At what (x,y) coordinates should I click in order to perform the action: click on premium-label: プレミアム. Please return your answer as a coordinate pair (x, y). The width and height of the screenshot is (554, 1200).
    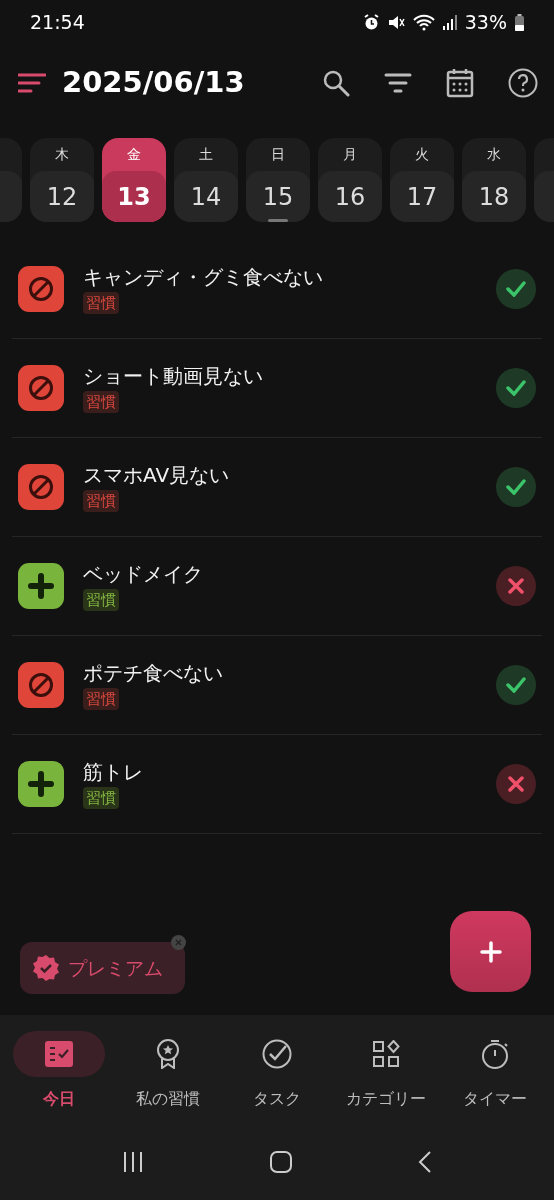
    Looking at the image, I should click on (115, 968).